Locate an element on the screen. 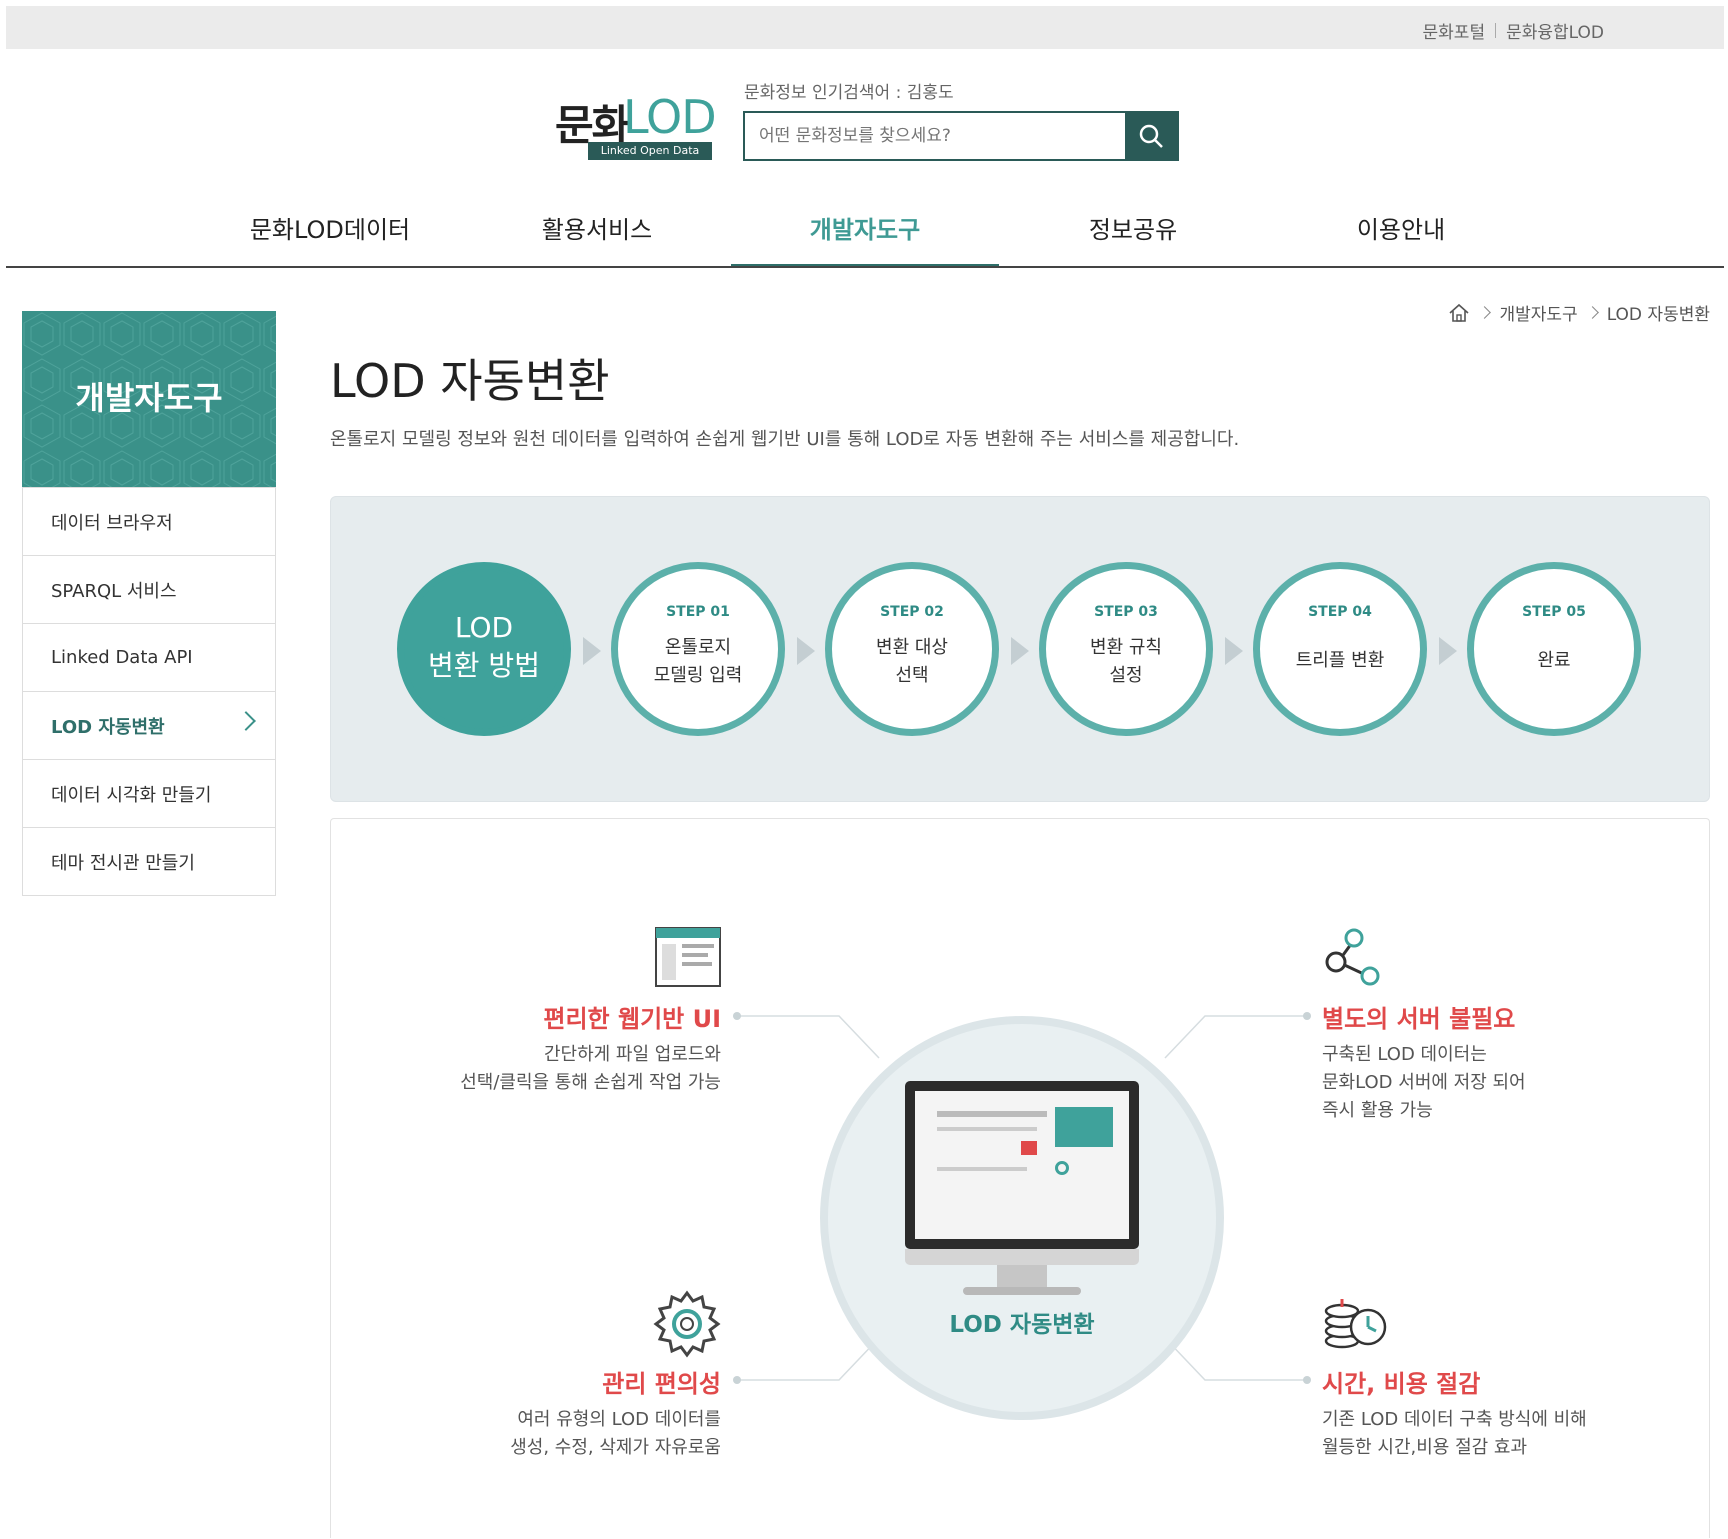  desc-line: 문화LOD 서버에 저장 되어 is located at coordinates (1424, 1082).